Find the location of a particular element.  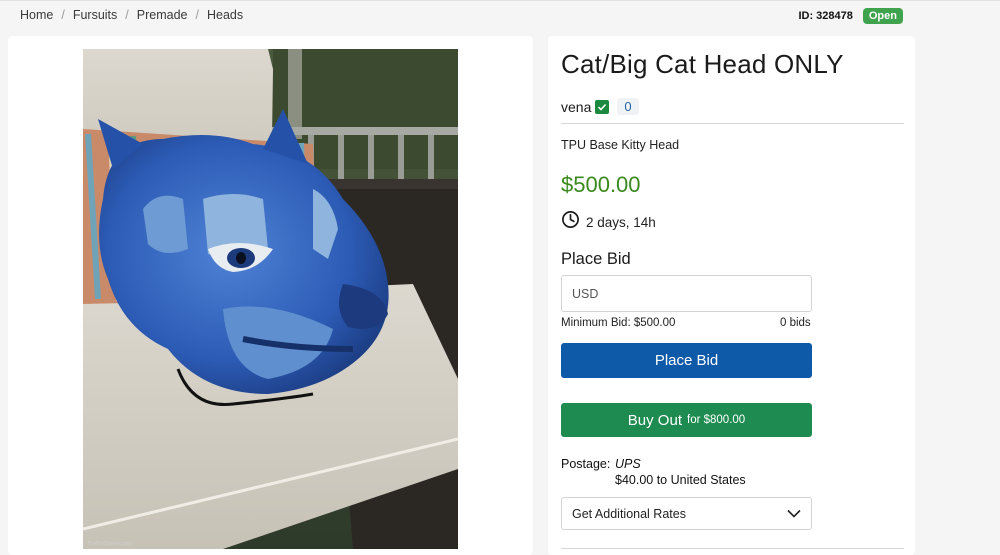

seller-name-link: vena is located at coordinates (576, 107).